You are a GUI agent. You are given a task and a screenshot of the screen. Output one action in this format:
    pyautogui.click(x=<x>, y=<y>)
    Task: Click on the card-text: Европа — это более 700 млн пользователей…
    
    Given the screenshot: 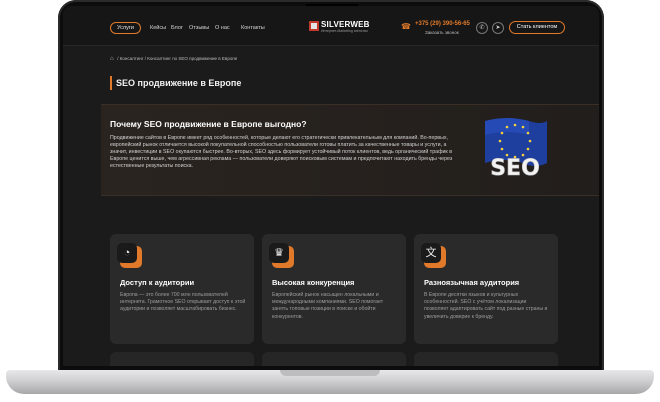 What is the action you would take?
    pyautogui.click(x=183, y=302)
    